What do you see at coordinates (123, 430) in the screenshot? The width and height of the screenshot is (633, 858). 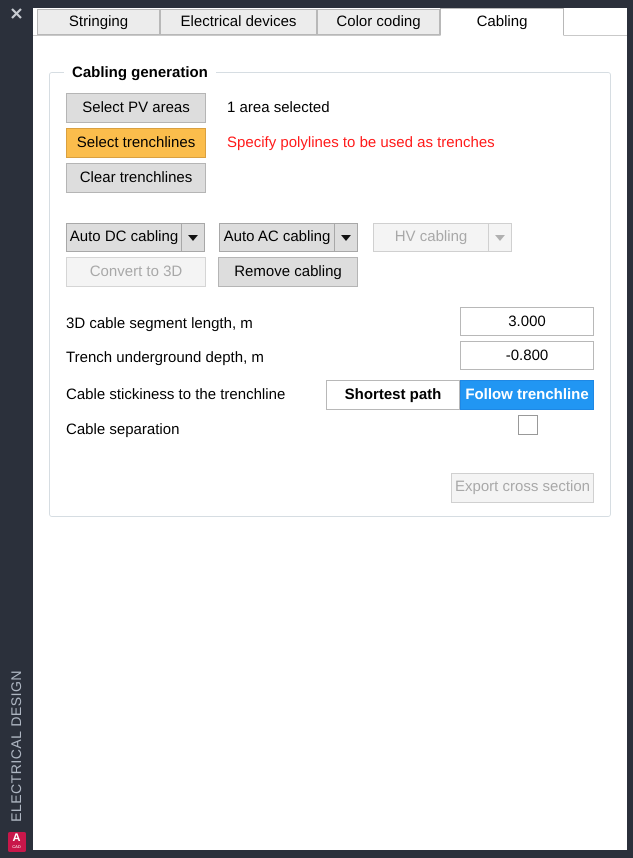 I see `field-label: Cable separation` at bounding box center [123, 430].